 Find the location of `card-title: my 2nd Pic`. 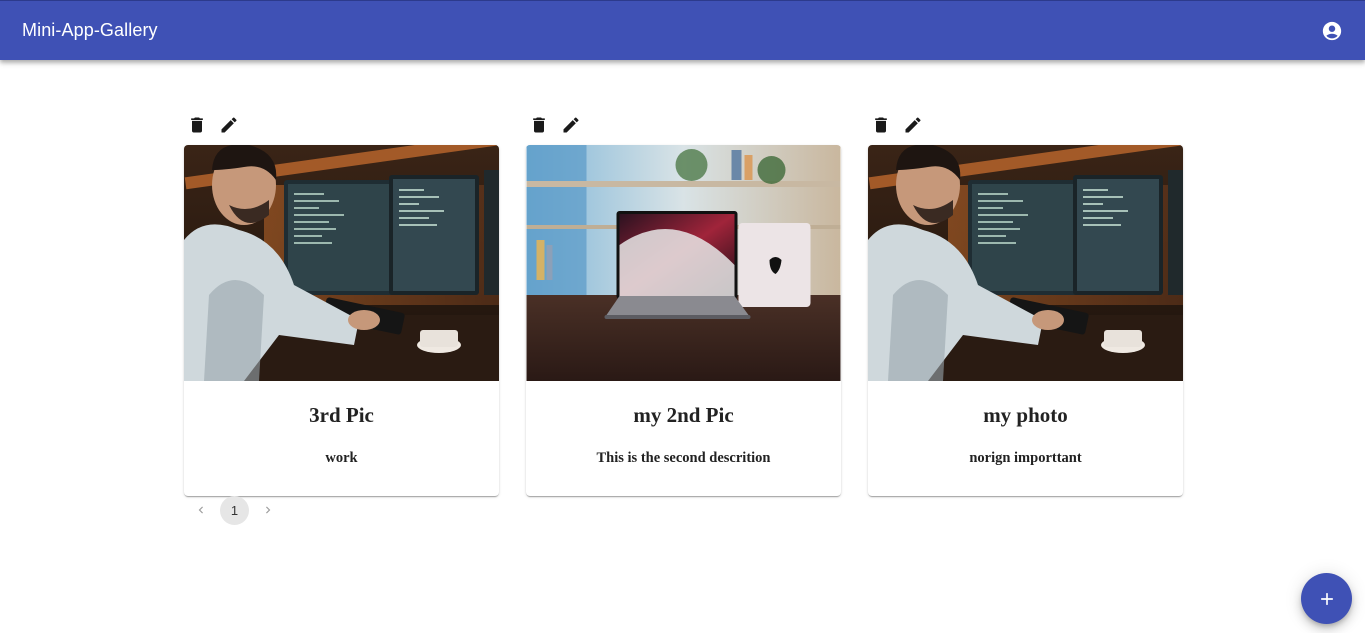

card-title: my 2nd Pic is located at coordinates (683, 415).